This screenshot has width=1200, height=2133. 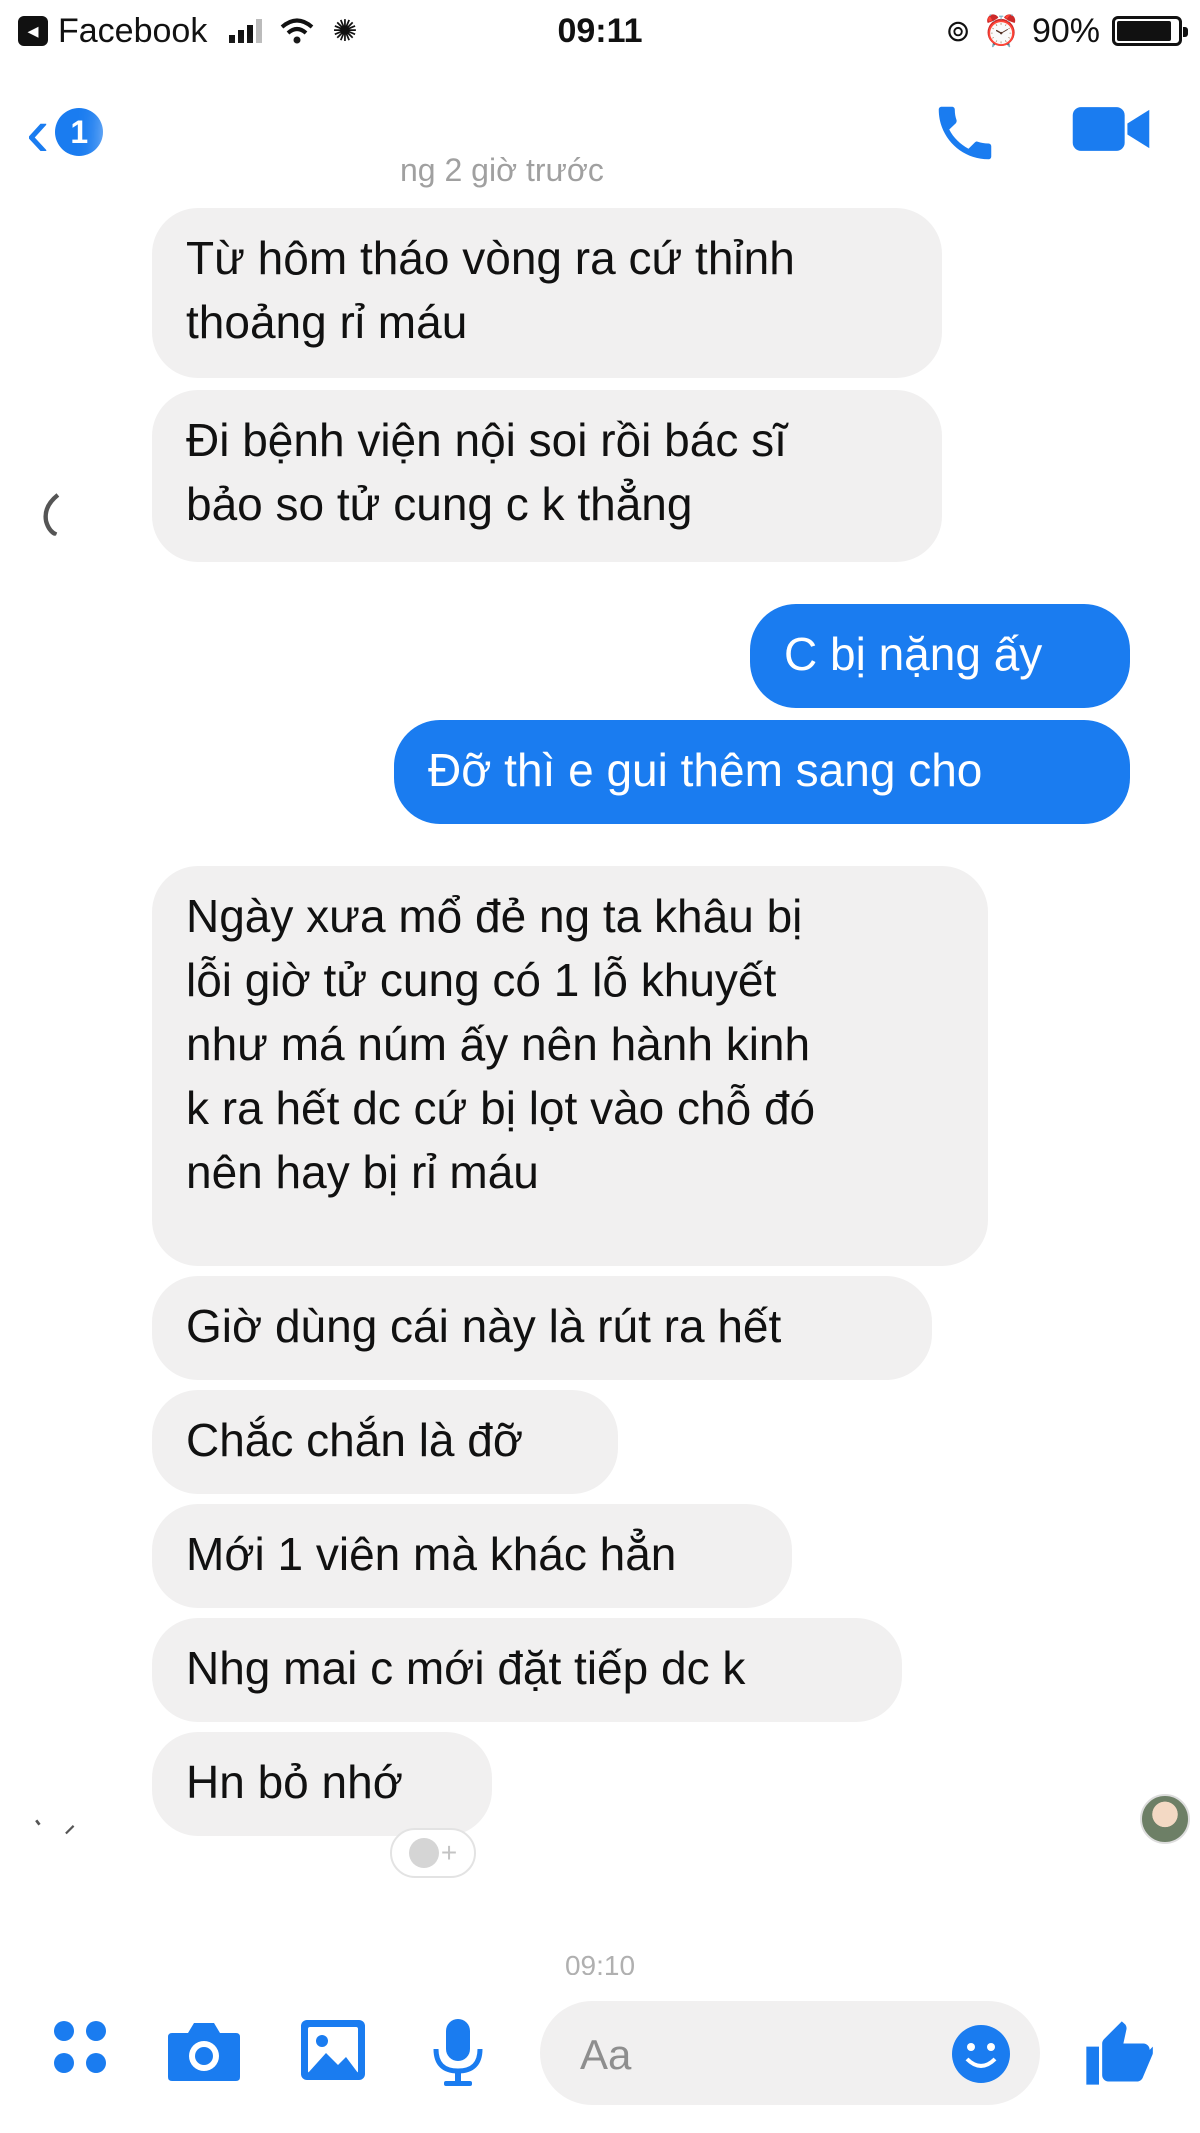 I want to click on voice-call-button, so click(x=965, y=135).